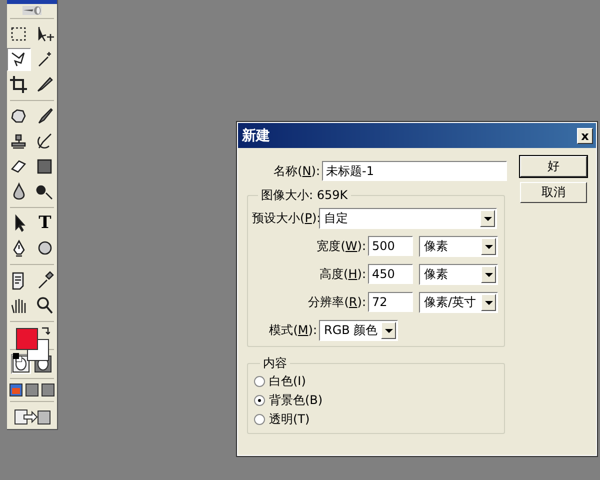 This screenshot has width=600, height=480. Describe the element at coordinates (390, 246) in the screenshot. I see `number-field: 500` at that location.